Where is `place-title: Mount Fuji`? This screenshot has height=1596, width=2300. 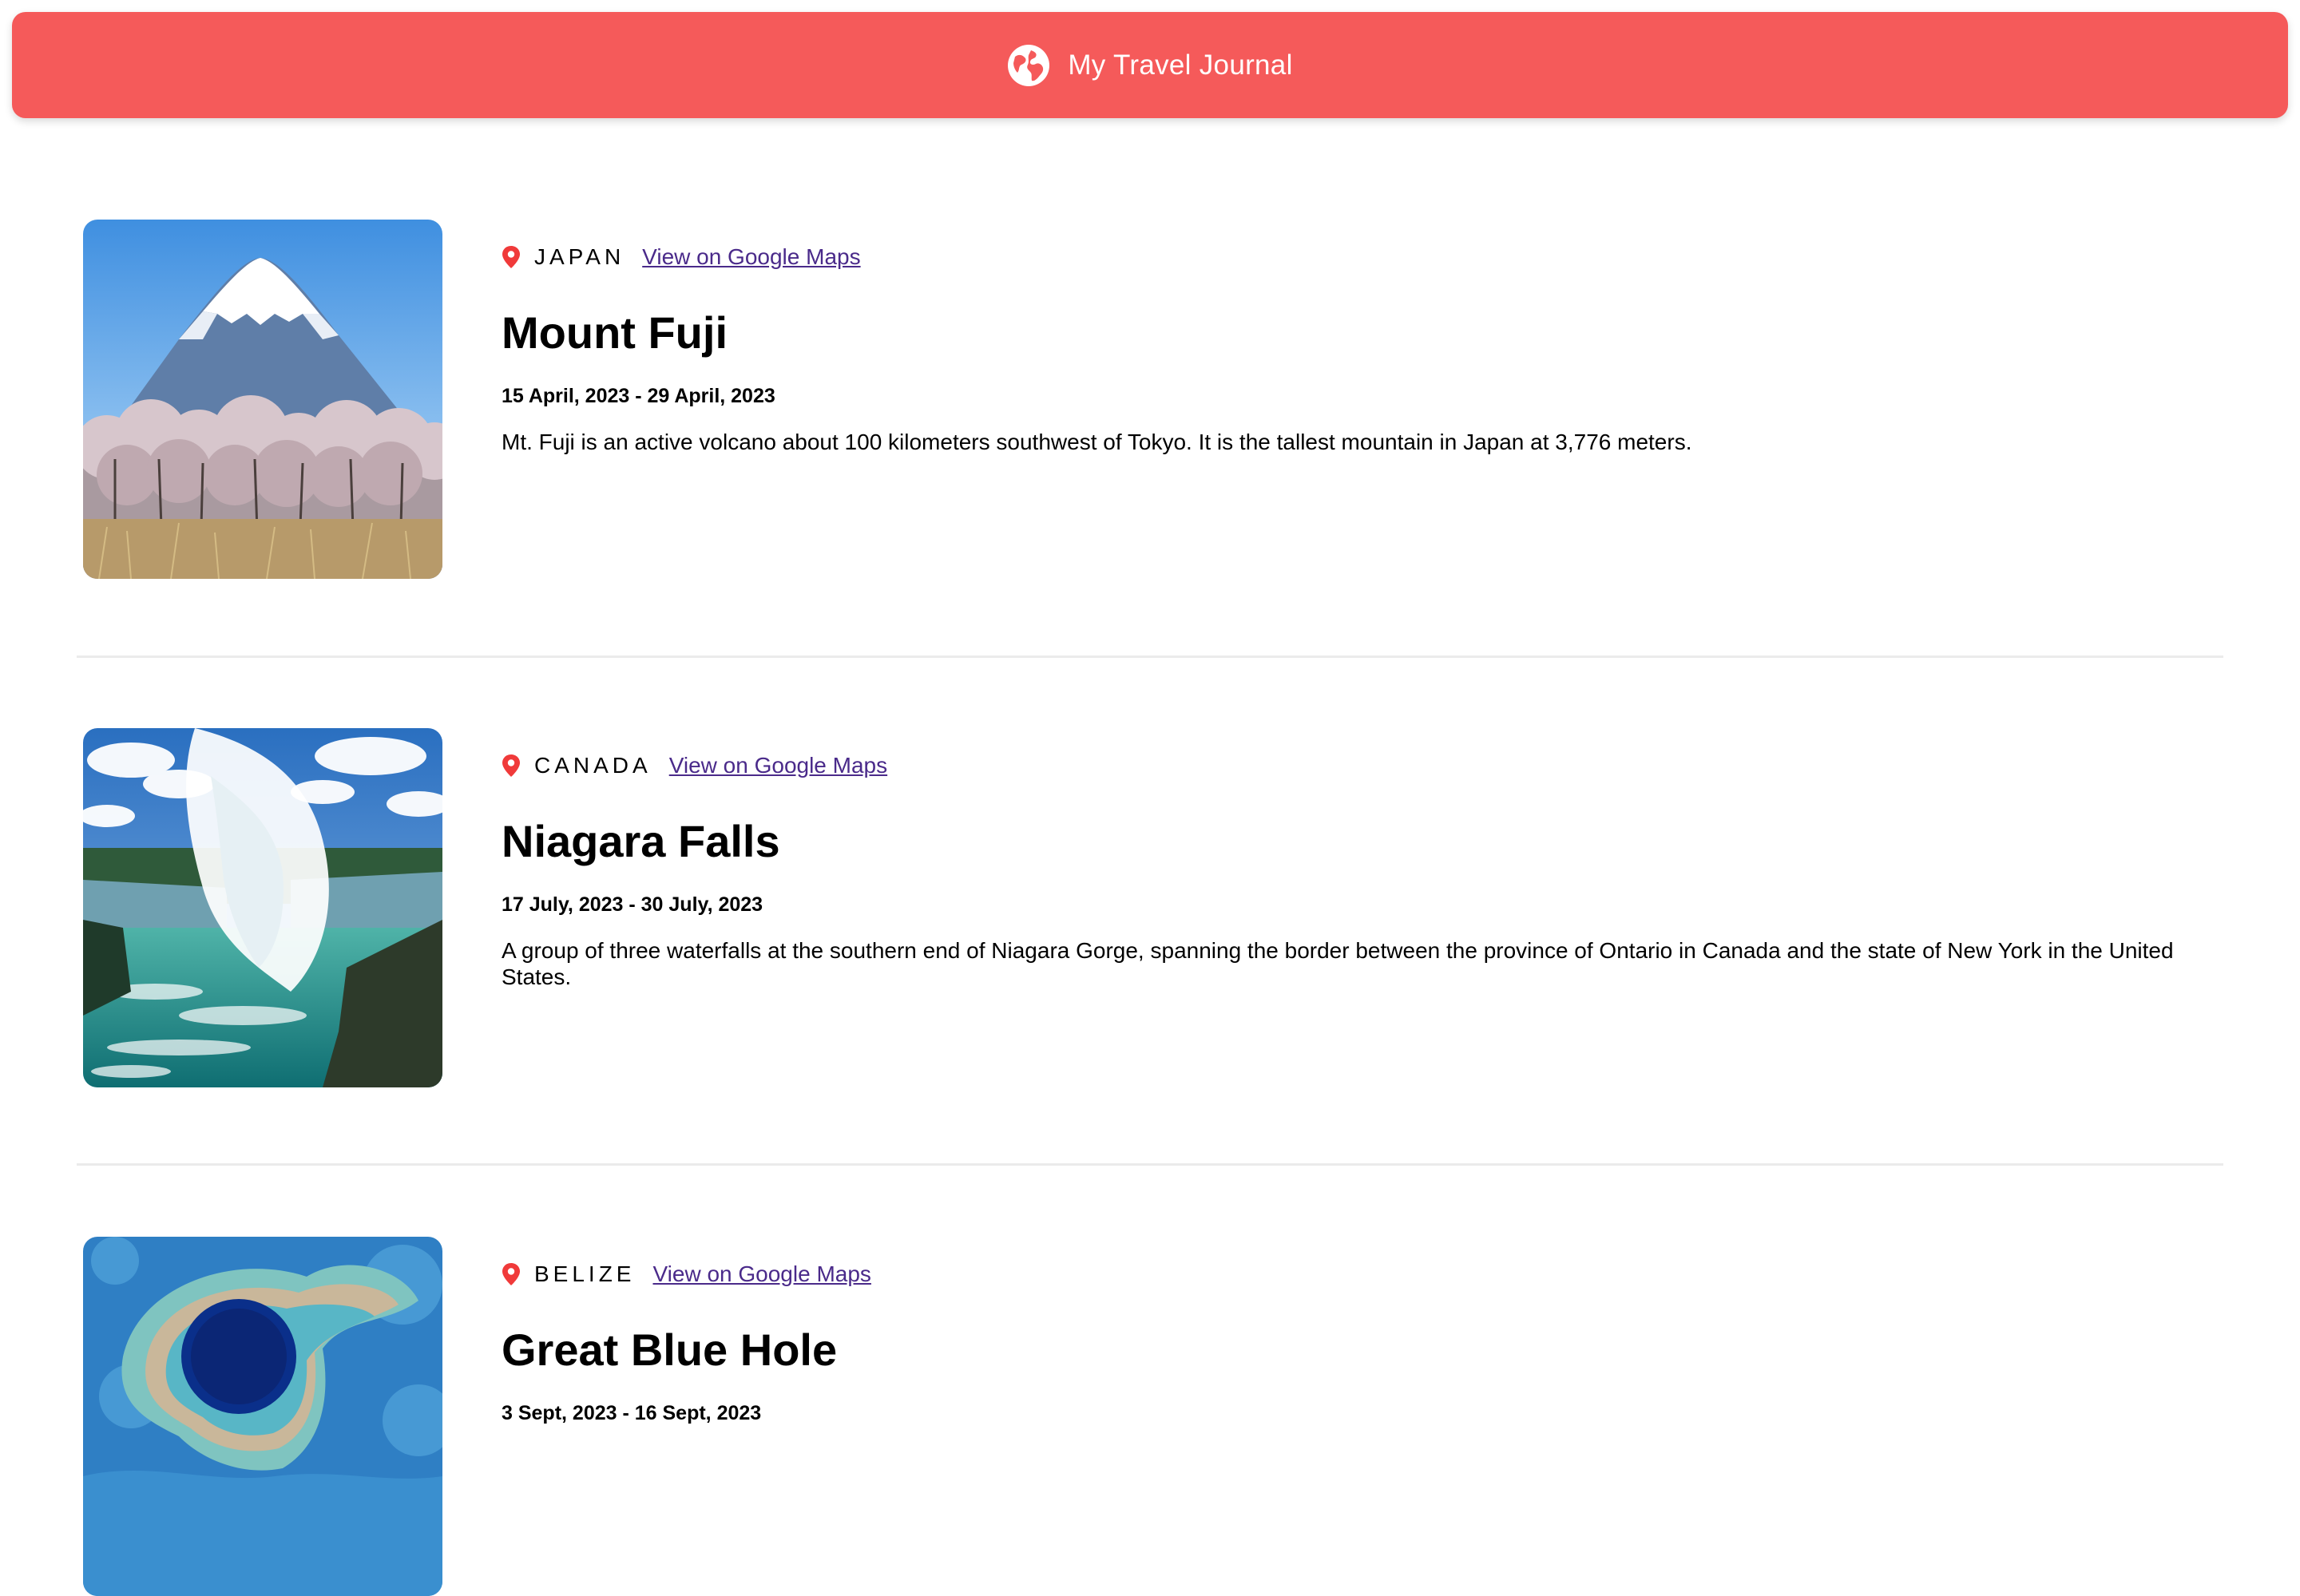 place-title: Mount Fuji is located at coordinates (615, 332).